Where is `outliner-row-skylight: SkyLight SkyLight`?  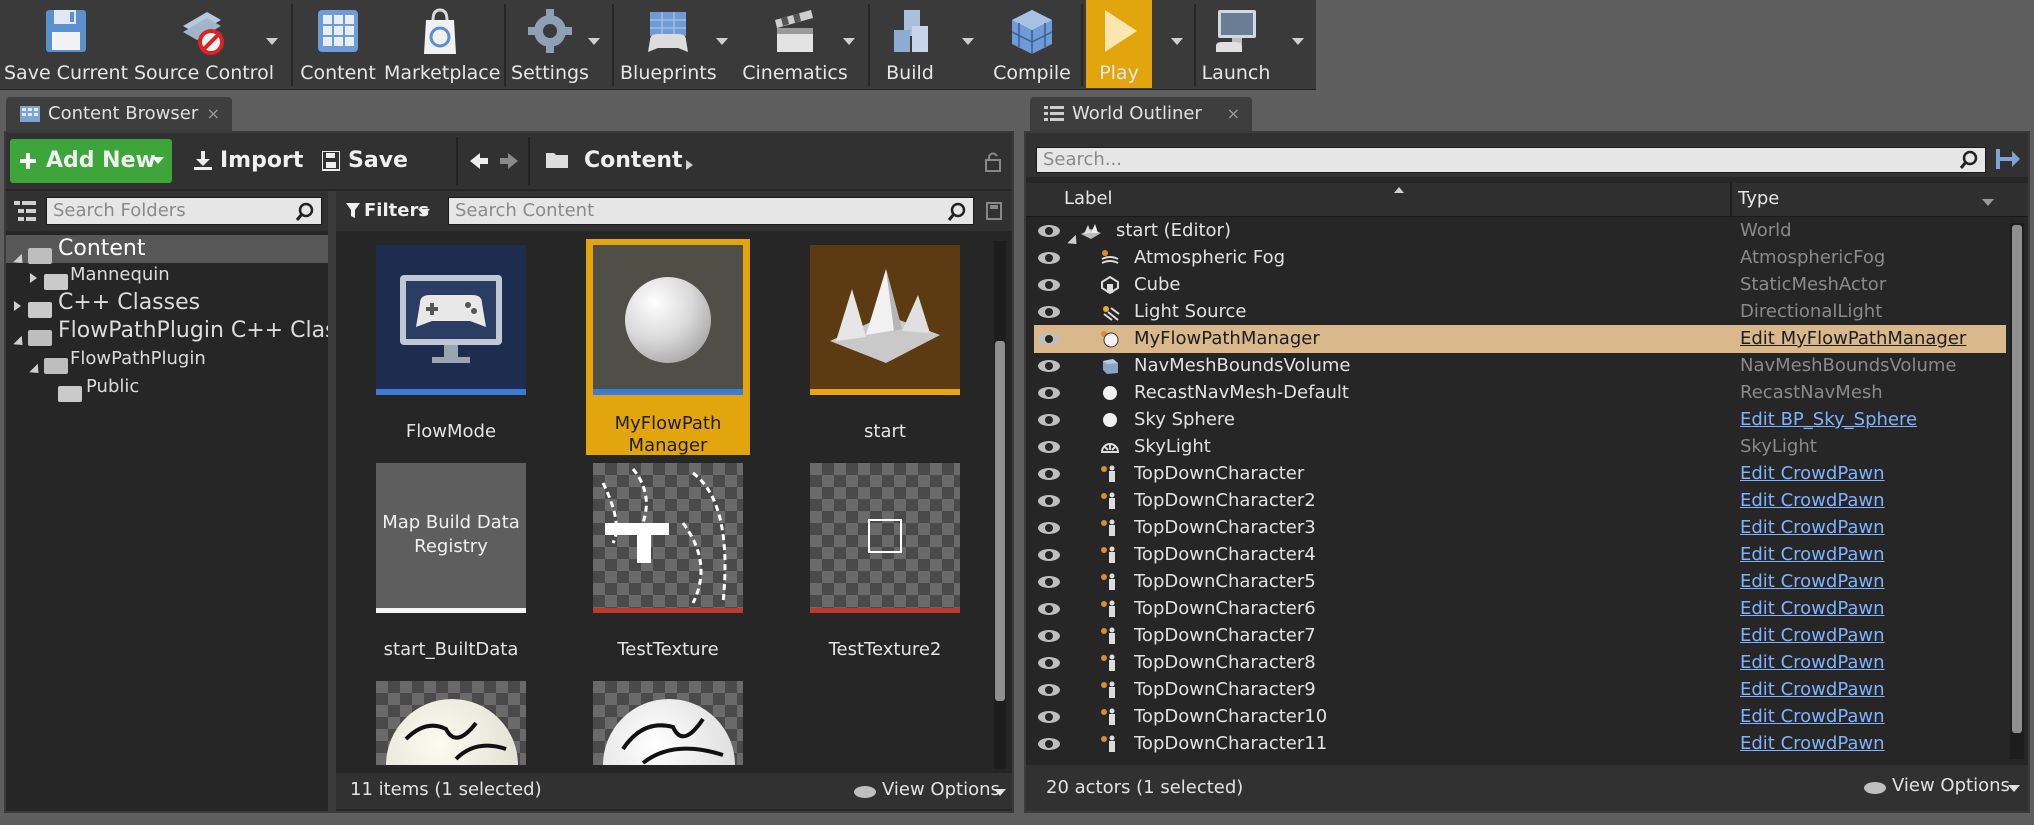
outliner-row-skylight: SkyLight SkyLight is located at coordinates (1520, 447).